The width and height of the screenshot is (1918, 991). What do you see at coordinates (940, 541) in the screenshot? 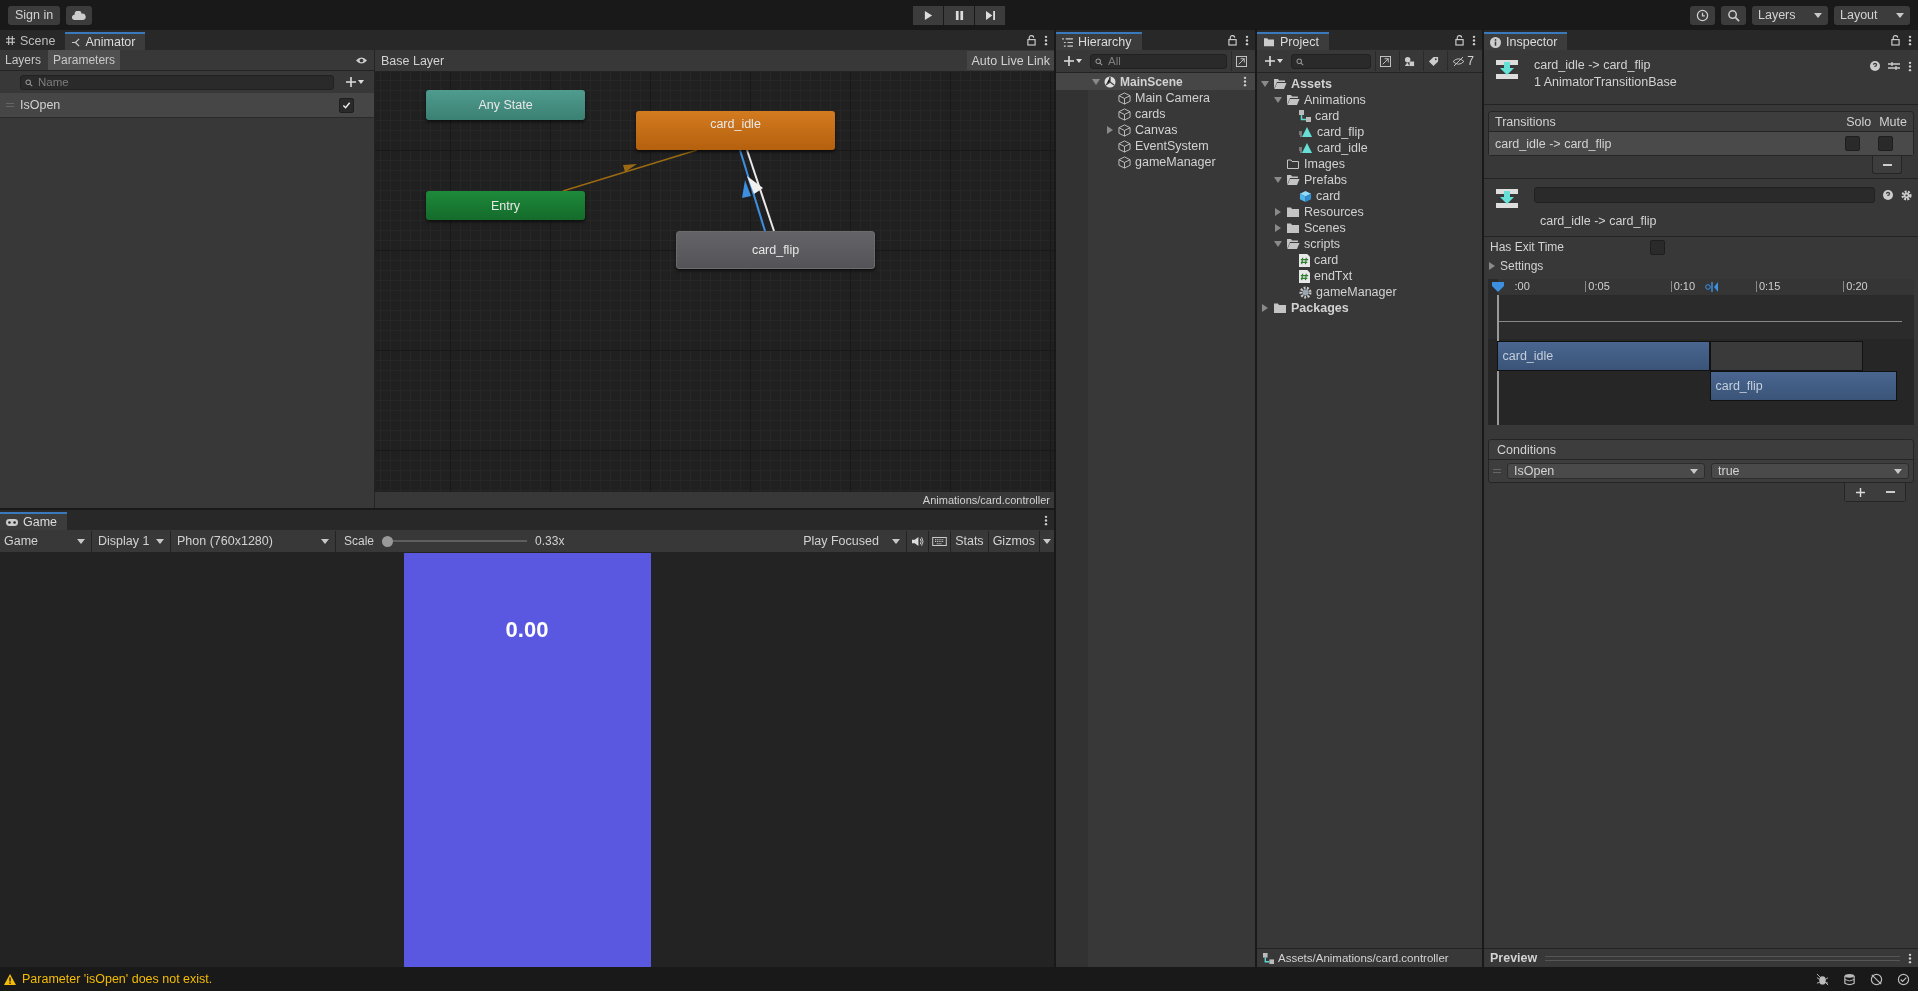
I see `keyboard-button` at bounding box center [940, 541].